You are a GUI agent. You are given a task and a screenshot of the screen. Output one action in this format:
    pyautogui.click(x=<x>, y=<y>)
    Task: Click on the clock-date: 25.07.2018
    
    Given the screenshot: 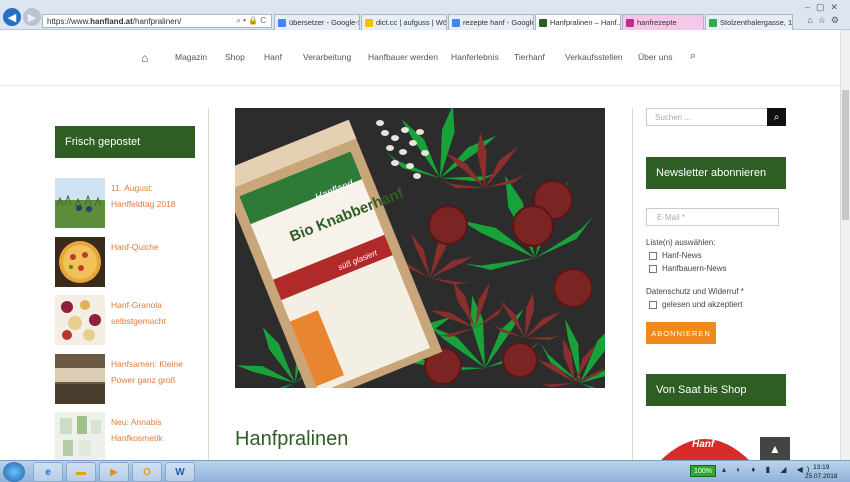 What is the action you would take?
    pyautogui.click(x=821, y=476)
    